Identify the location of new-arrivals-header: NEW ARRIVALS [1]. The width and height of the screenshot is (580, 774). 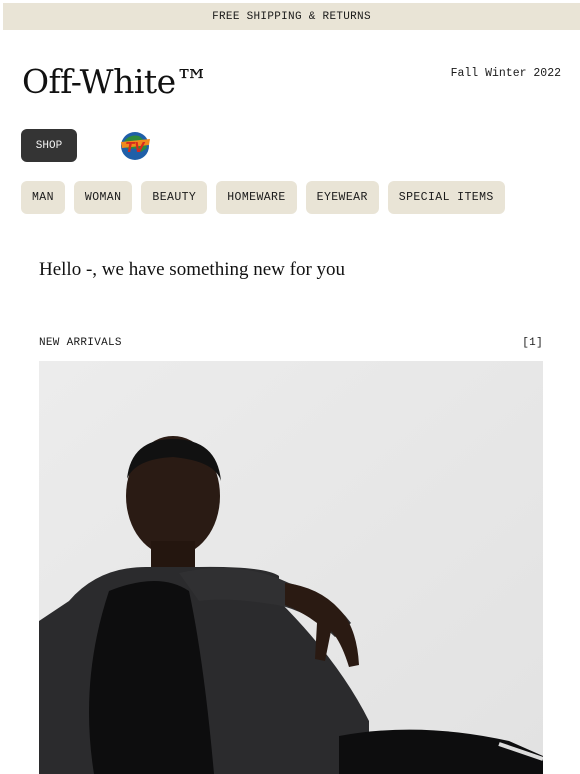
(291, 343).